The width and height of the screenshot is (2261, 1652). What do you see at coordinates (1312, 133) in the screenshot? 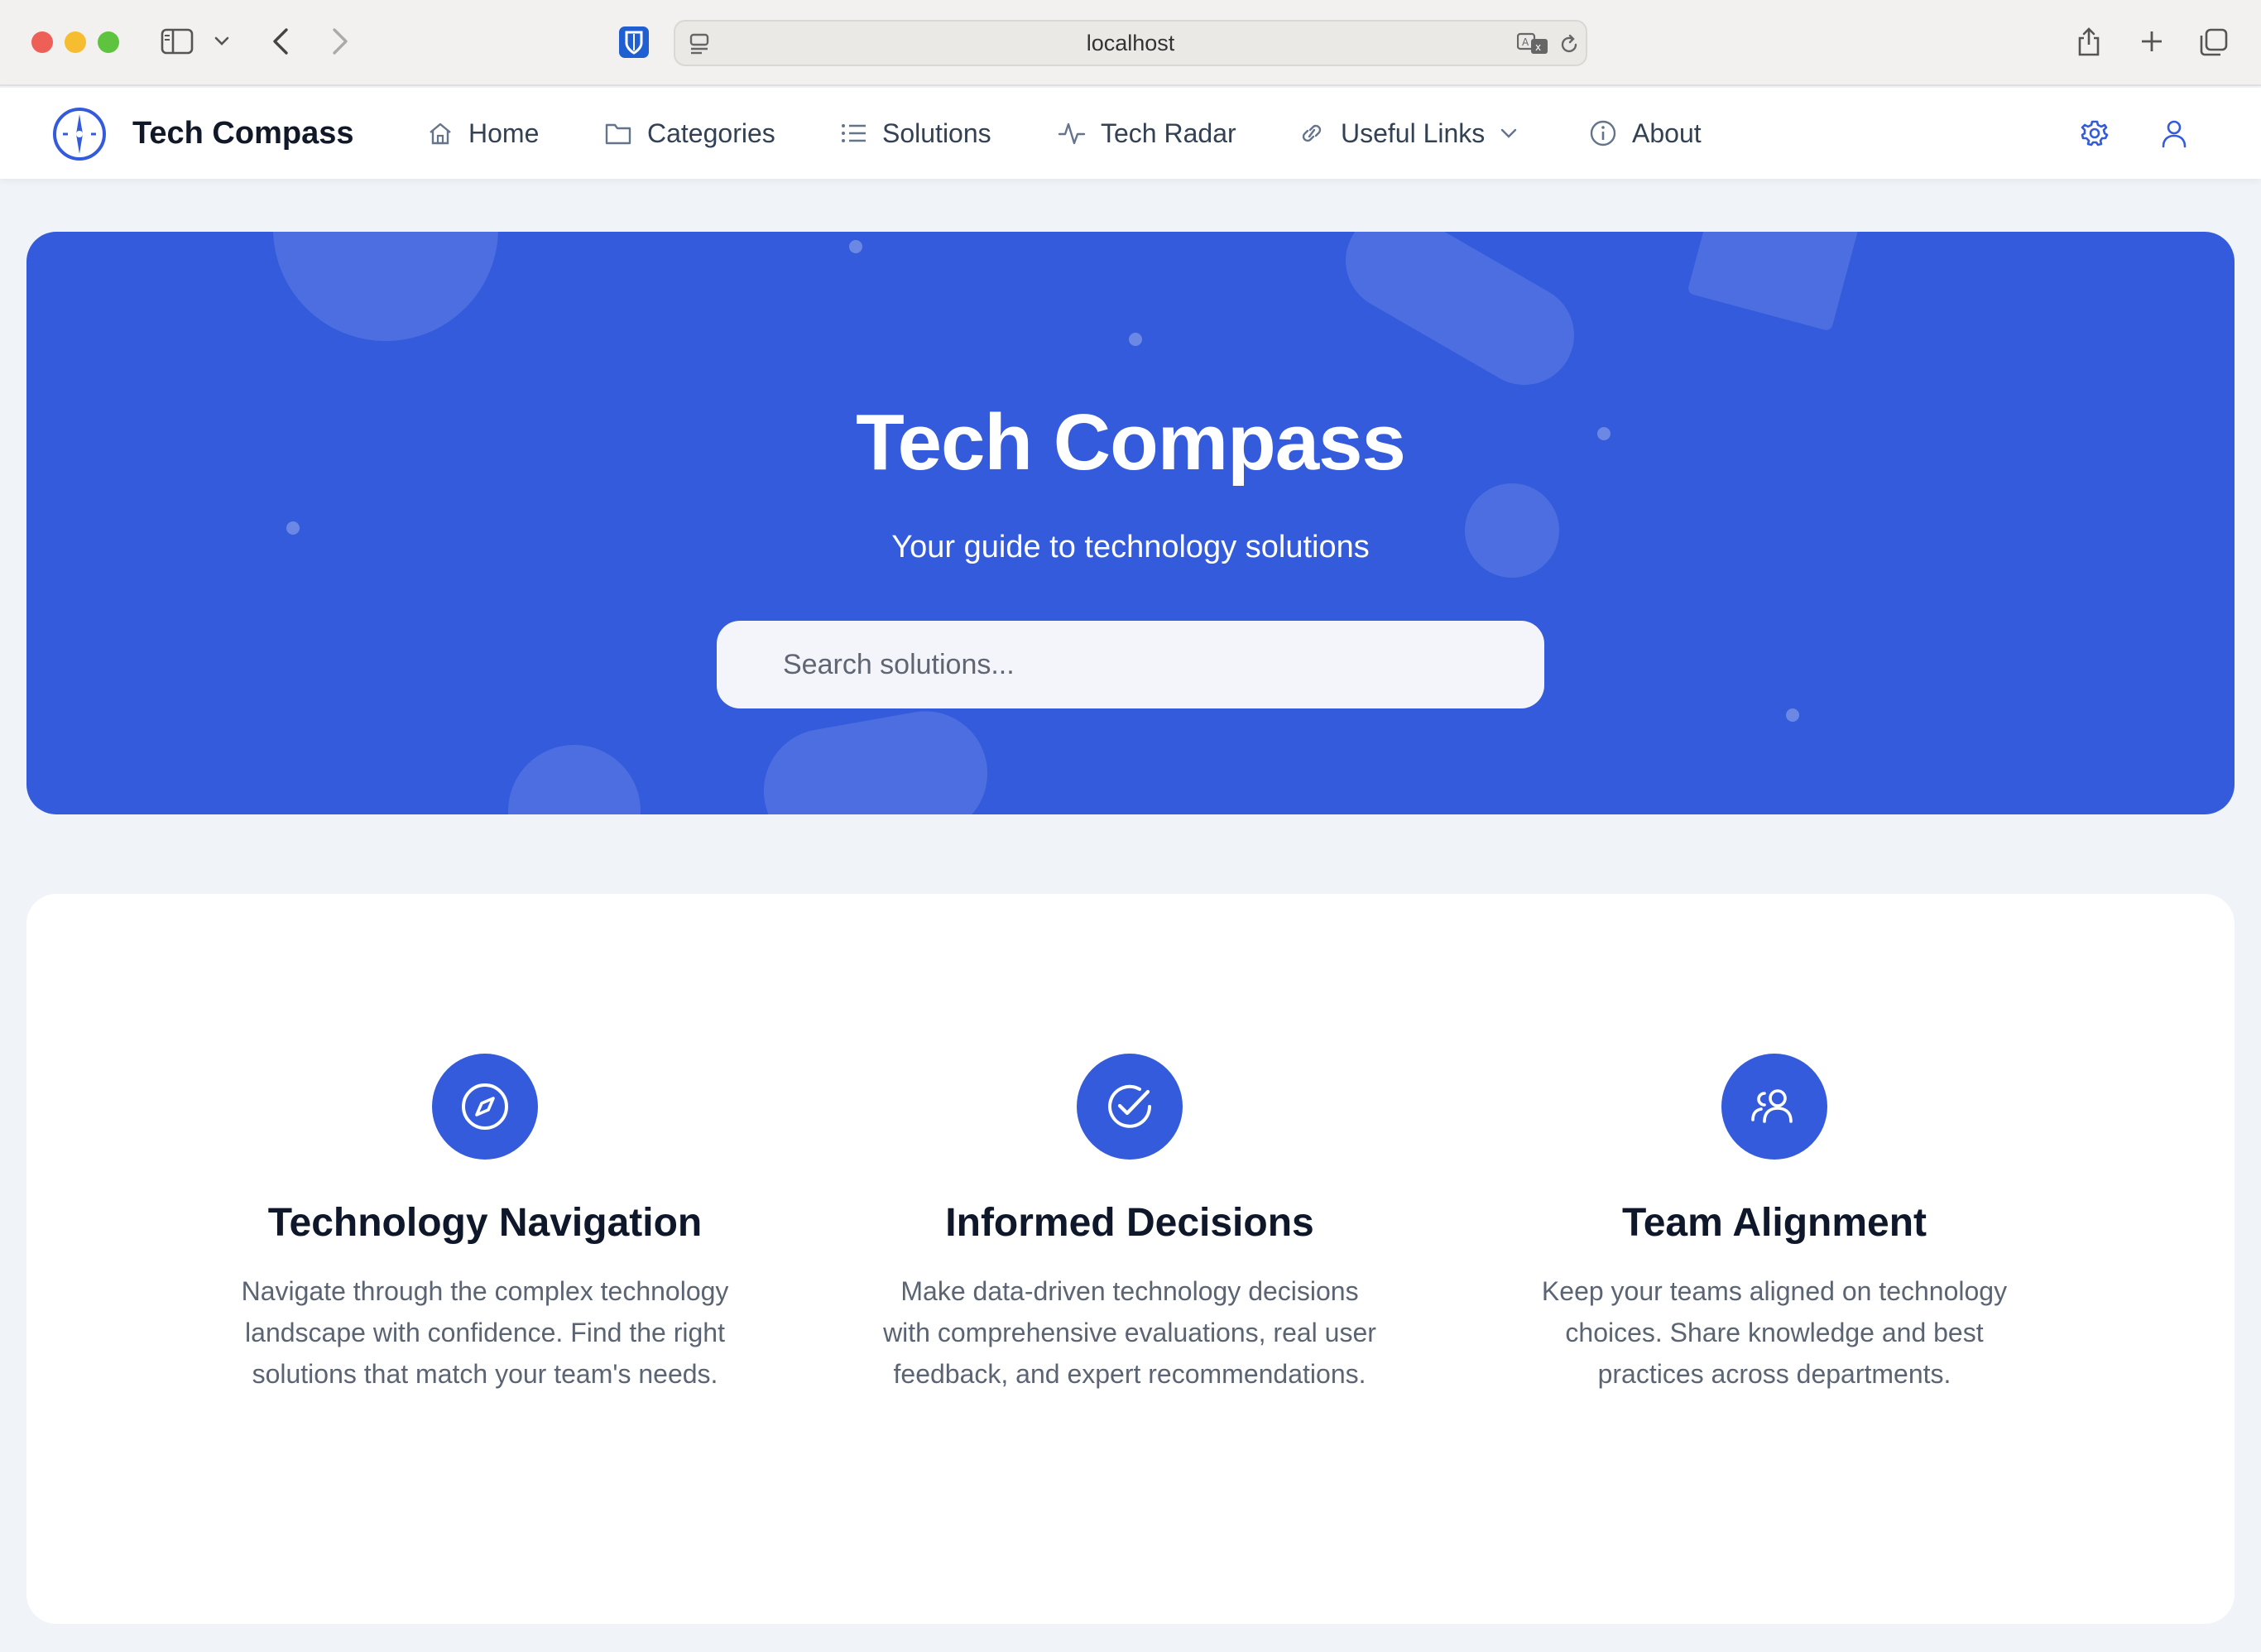
I see `link-icon` at bounding box center [1312, 133].